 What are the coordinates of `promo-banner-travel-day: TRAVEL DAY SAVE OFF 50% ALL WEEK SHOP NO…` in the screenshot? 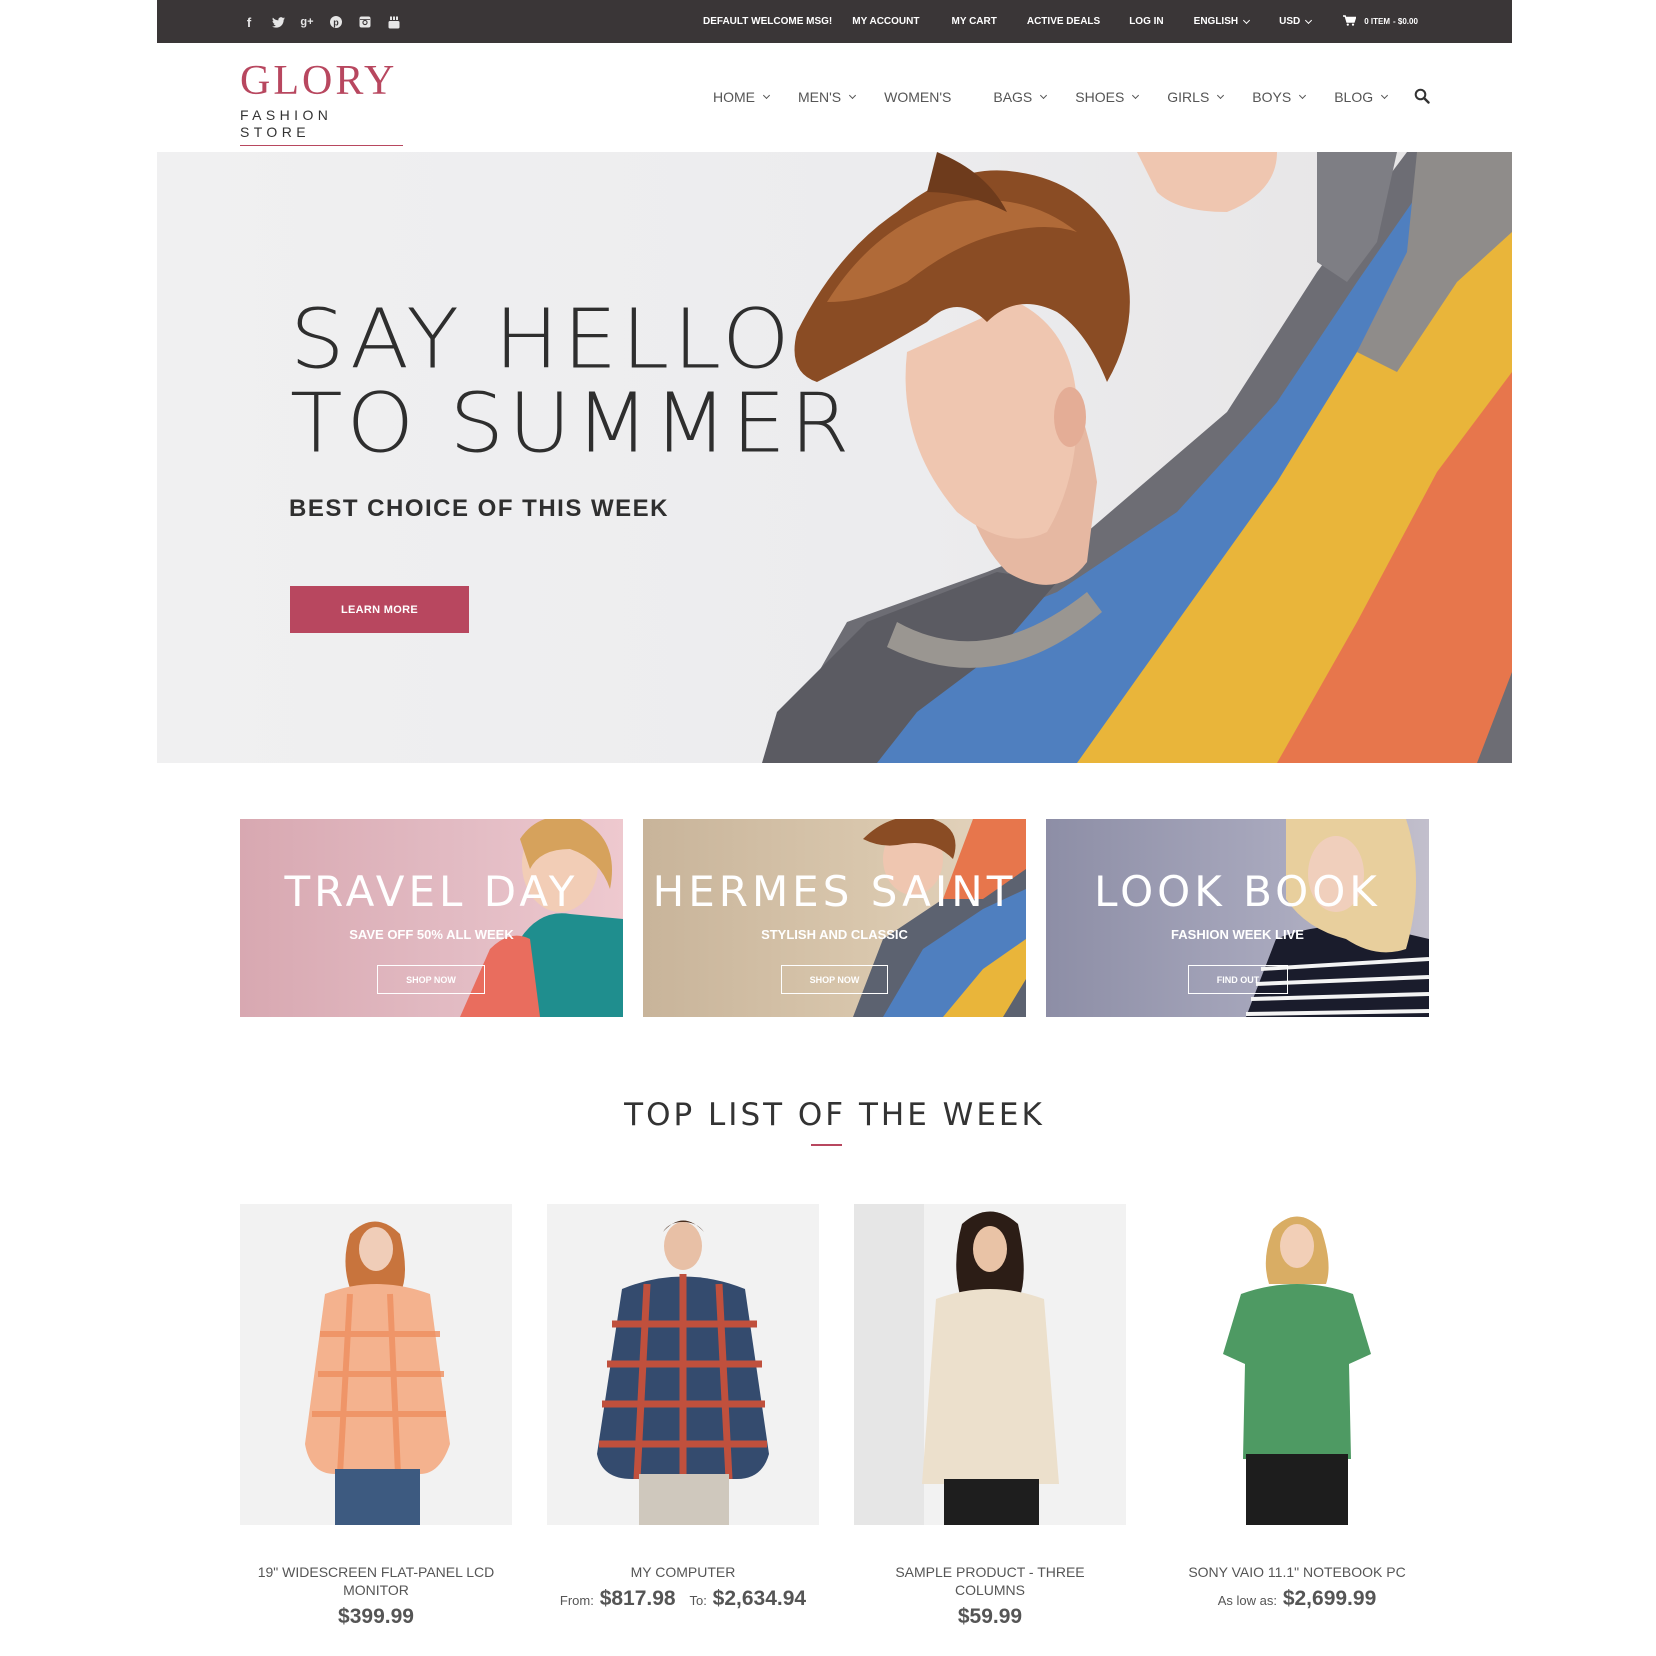 It's located at (431, 918).